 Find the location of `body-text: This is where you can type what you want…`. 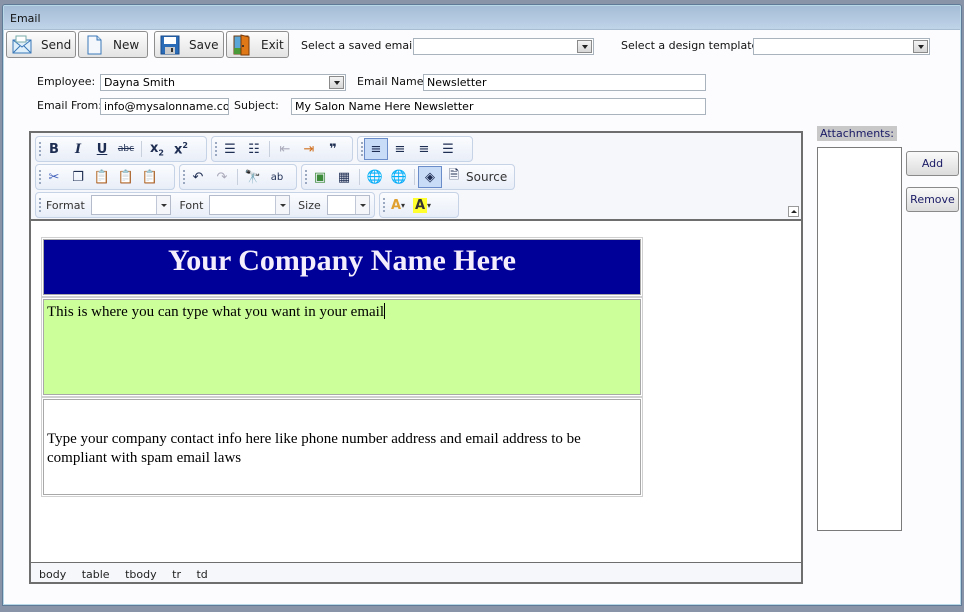

body-text: This is where you can type what you want… is located at coordinates (216, 312).